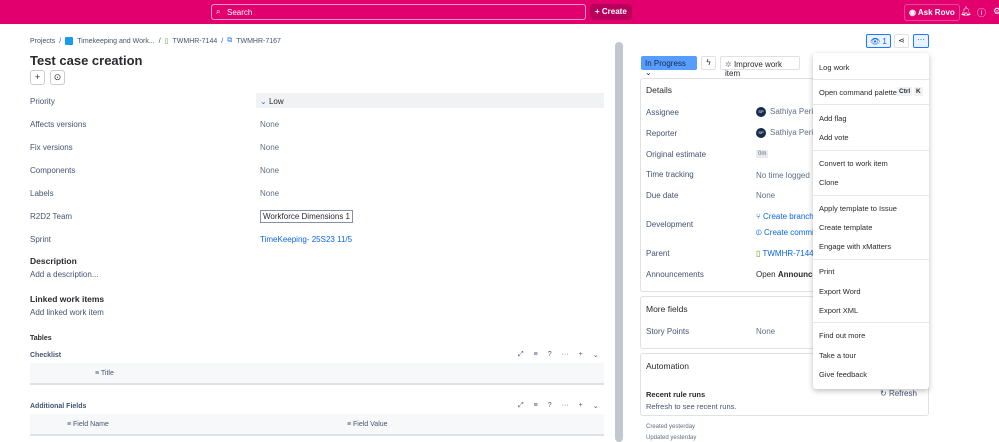 The image size is (999, 442). Describe the element at coordinates (853, 163) in the screenshot. I see `menu-item-convert: Convert to work item` at that location.